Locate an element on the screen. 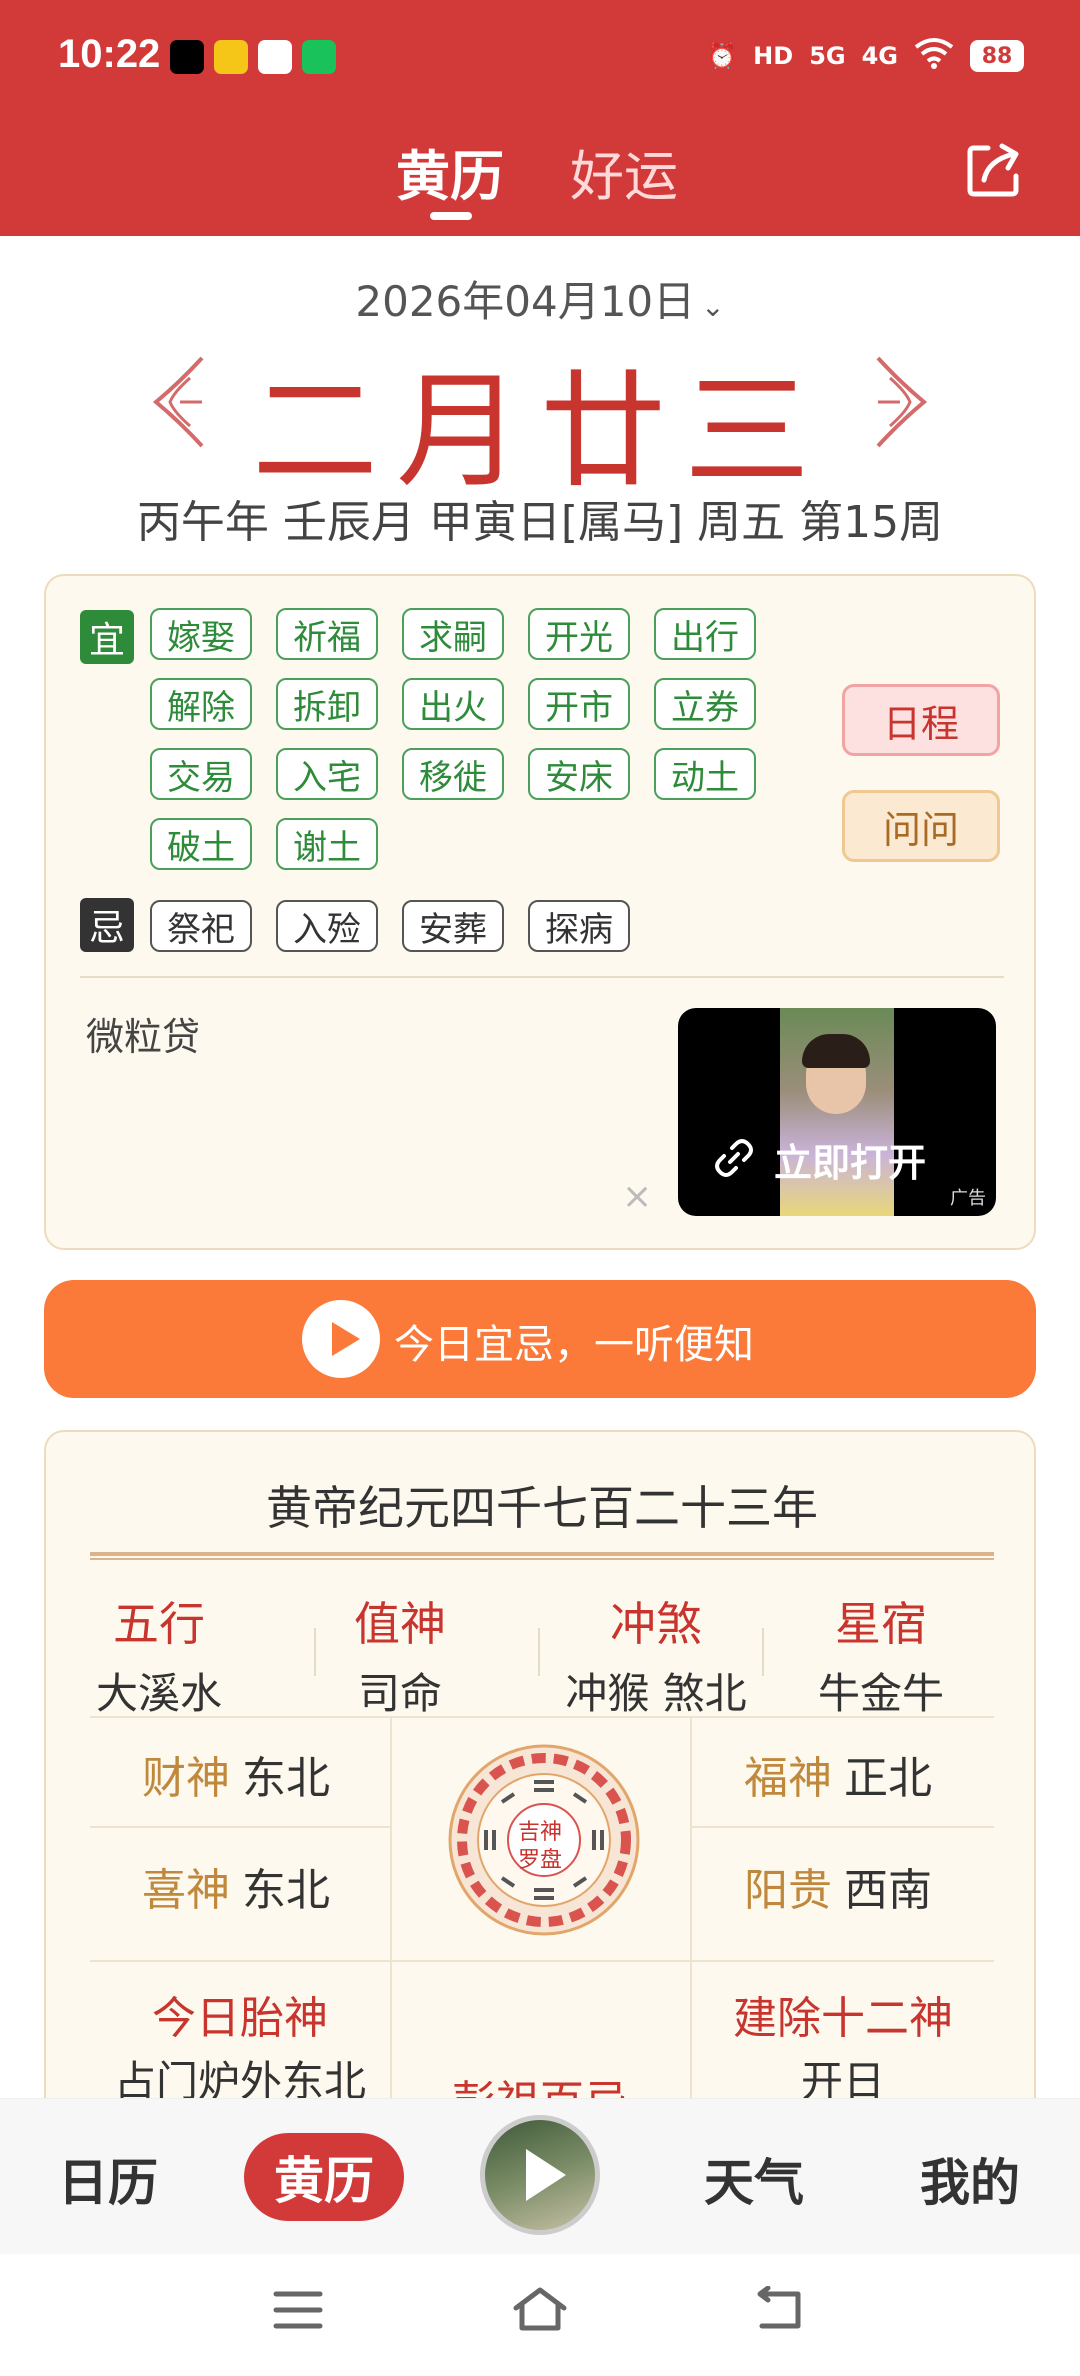 The width and height of the screenshot is (1080, 2376). yi-chip: 出行 is located at coordinates (705, 634).